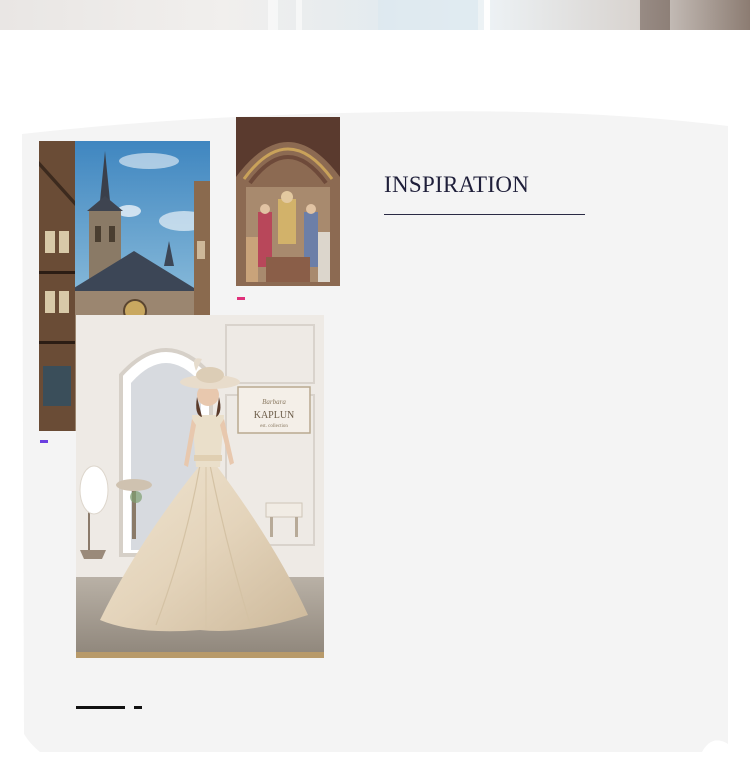  I want to click on top-banner-strip, so click(375, 15).